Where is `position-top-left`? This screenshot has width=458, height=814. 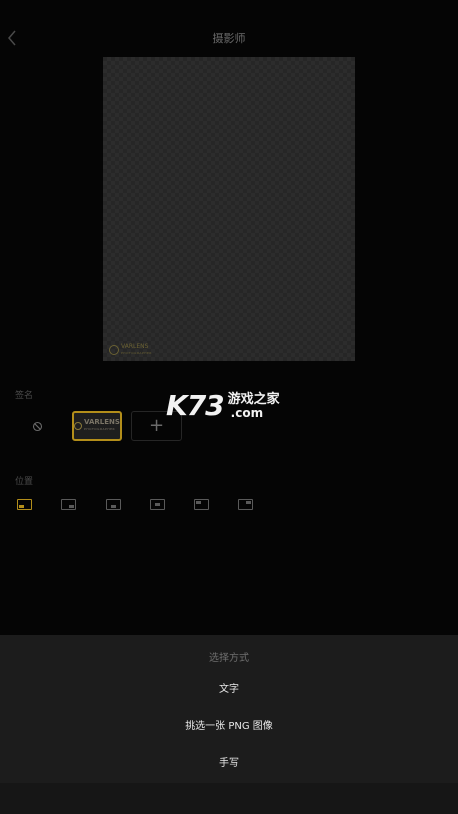
position-top-left is located at coordinates (201, 504).